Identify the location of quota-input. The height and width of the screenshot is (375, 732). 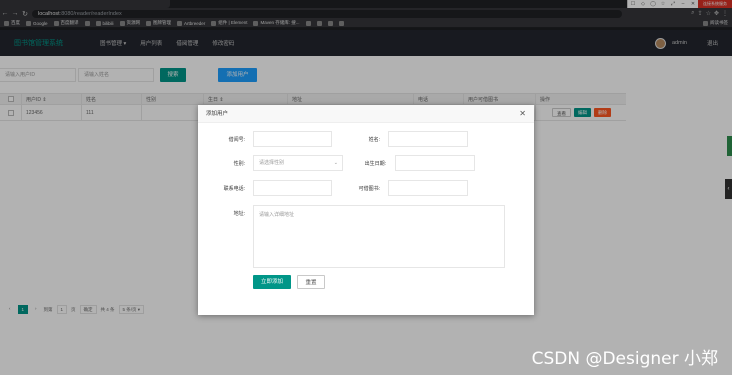
(428, 188).